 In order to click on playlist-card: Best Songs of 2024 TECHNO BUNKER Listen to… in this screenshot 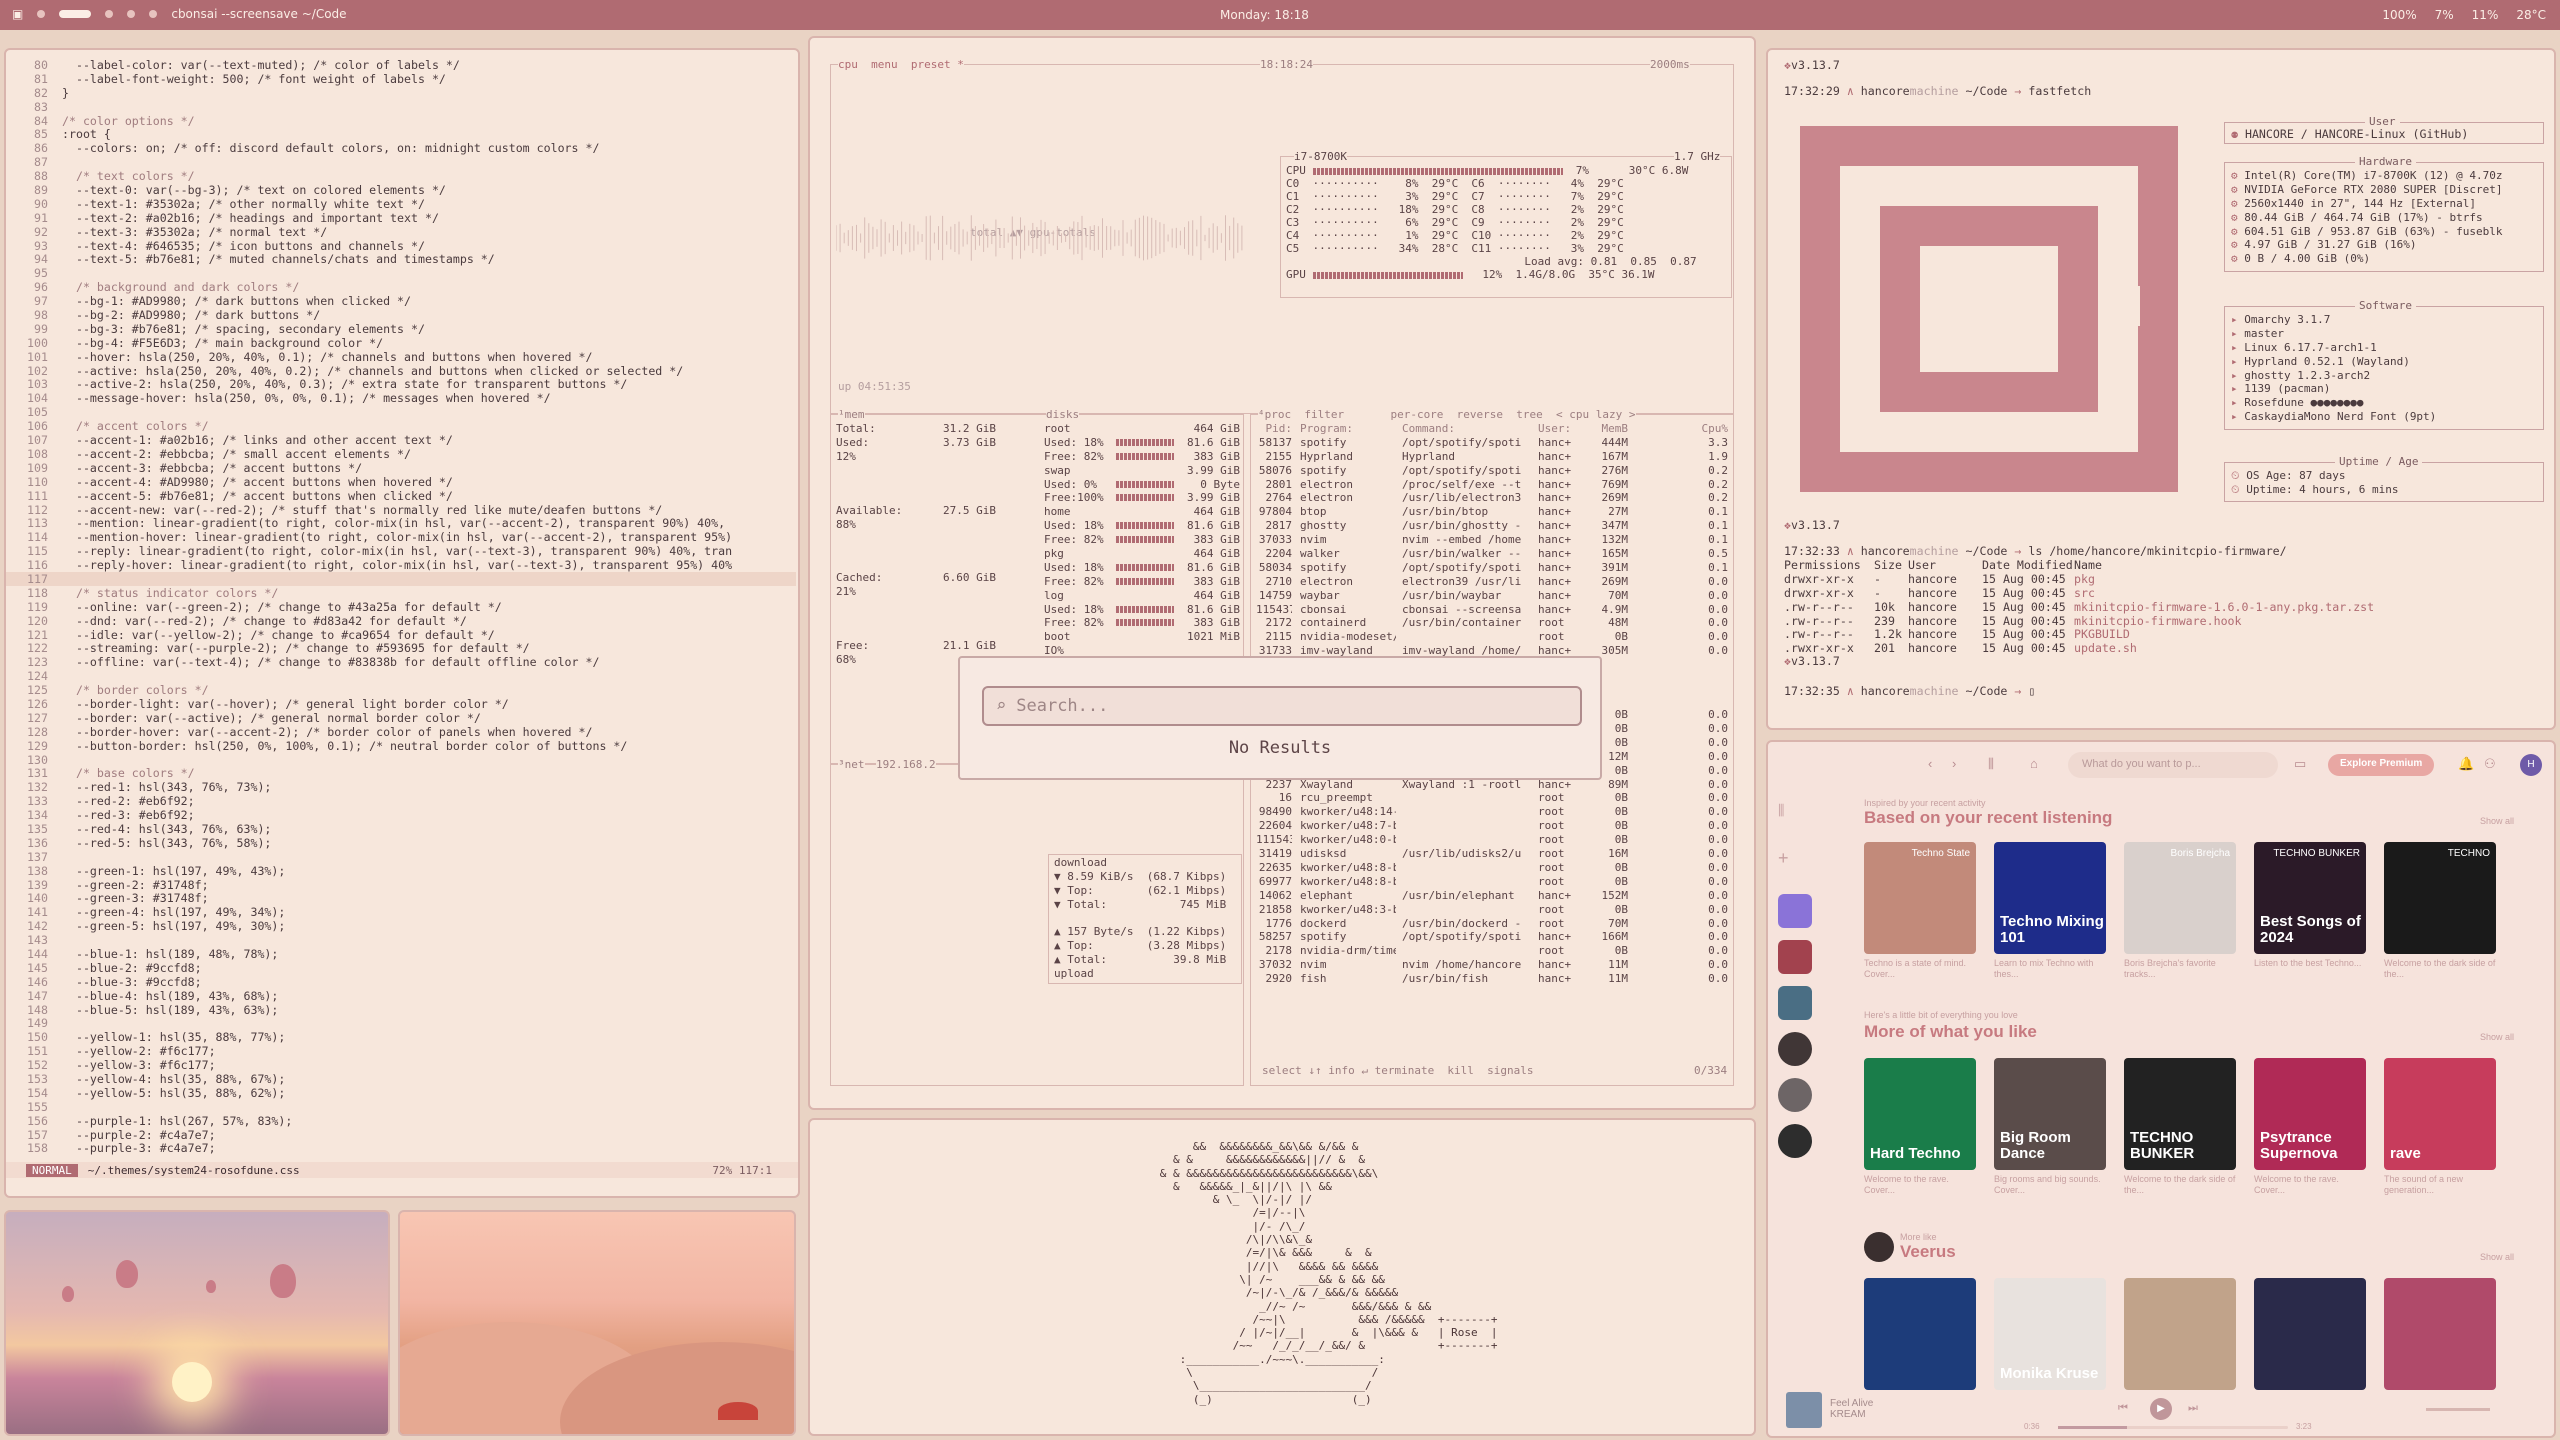, I will do `click(2310, 905)`.